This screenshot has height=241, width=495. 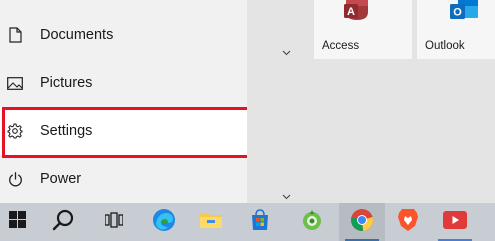 I want to click on search-button, so click(x=63, y=222).